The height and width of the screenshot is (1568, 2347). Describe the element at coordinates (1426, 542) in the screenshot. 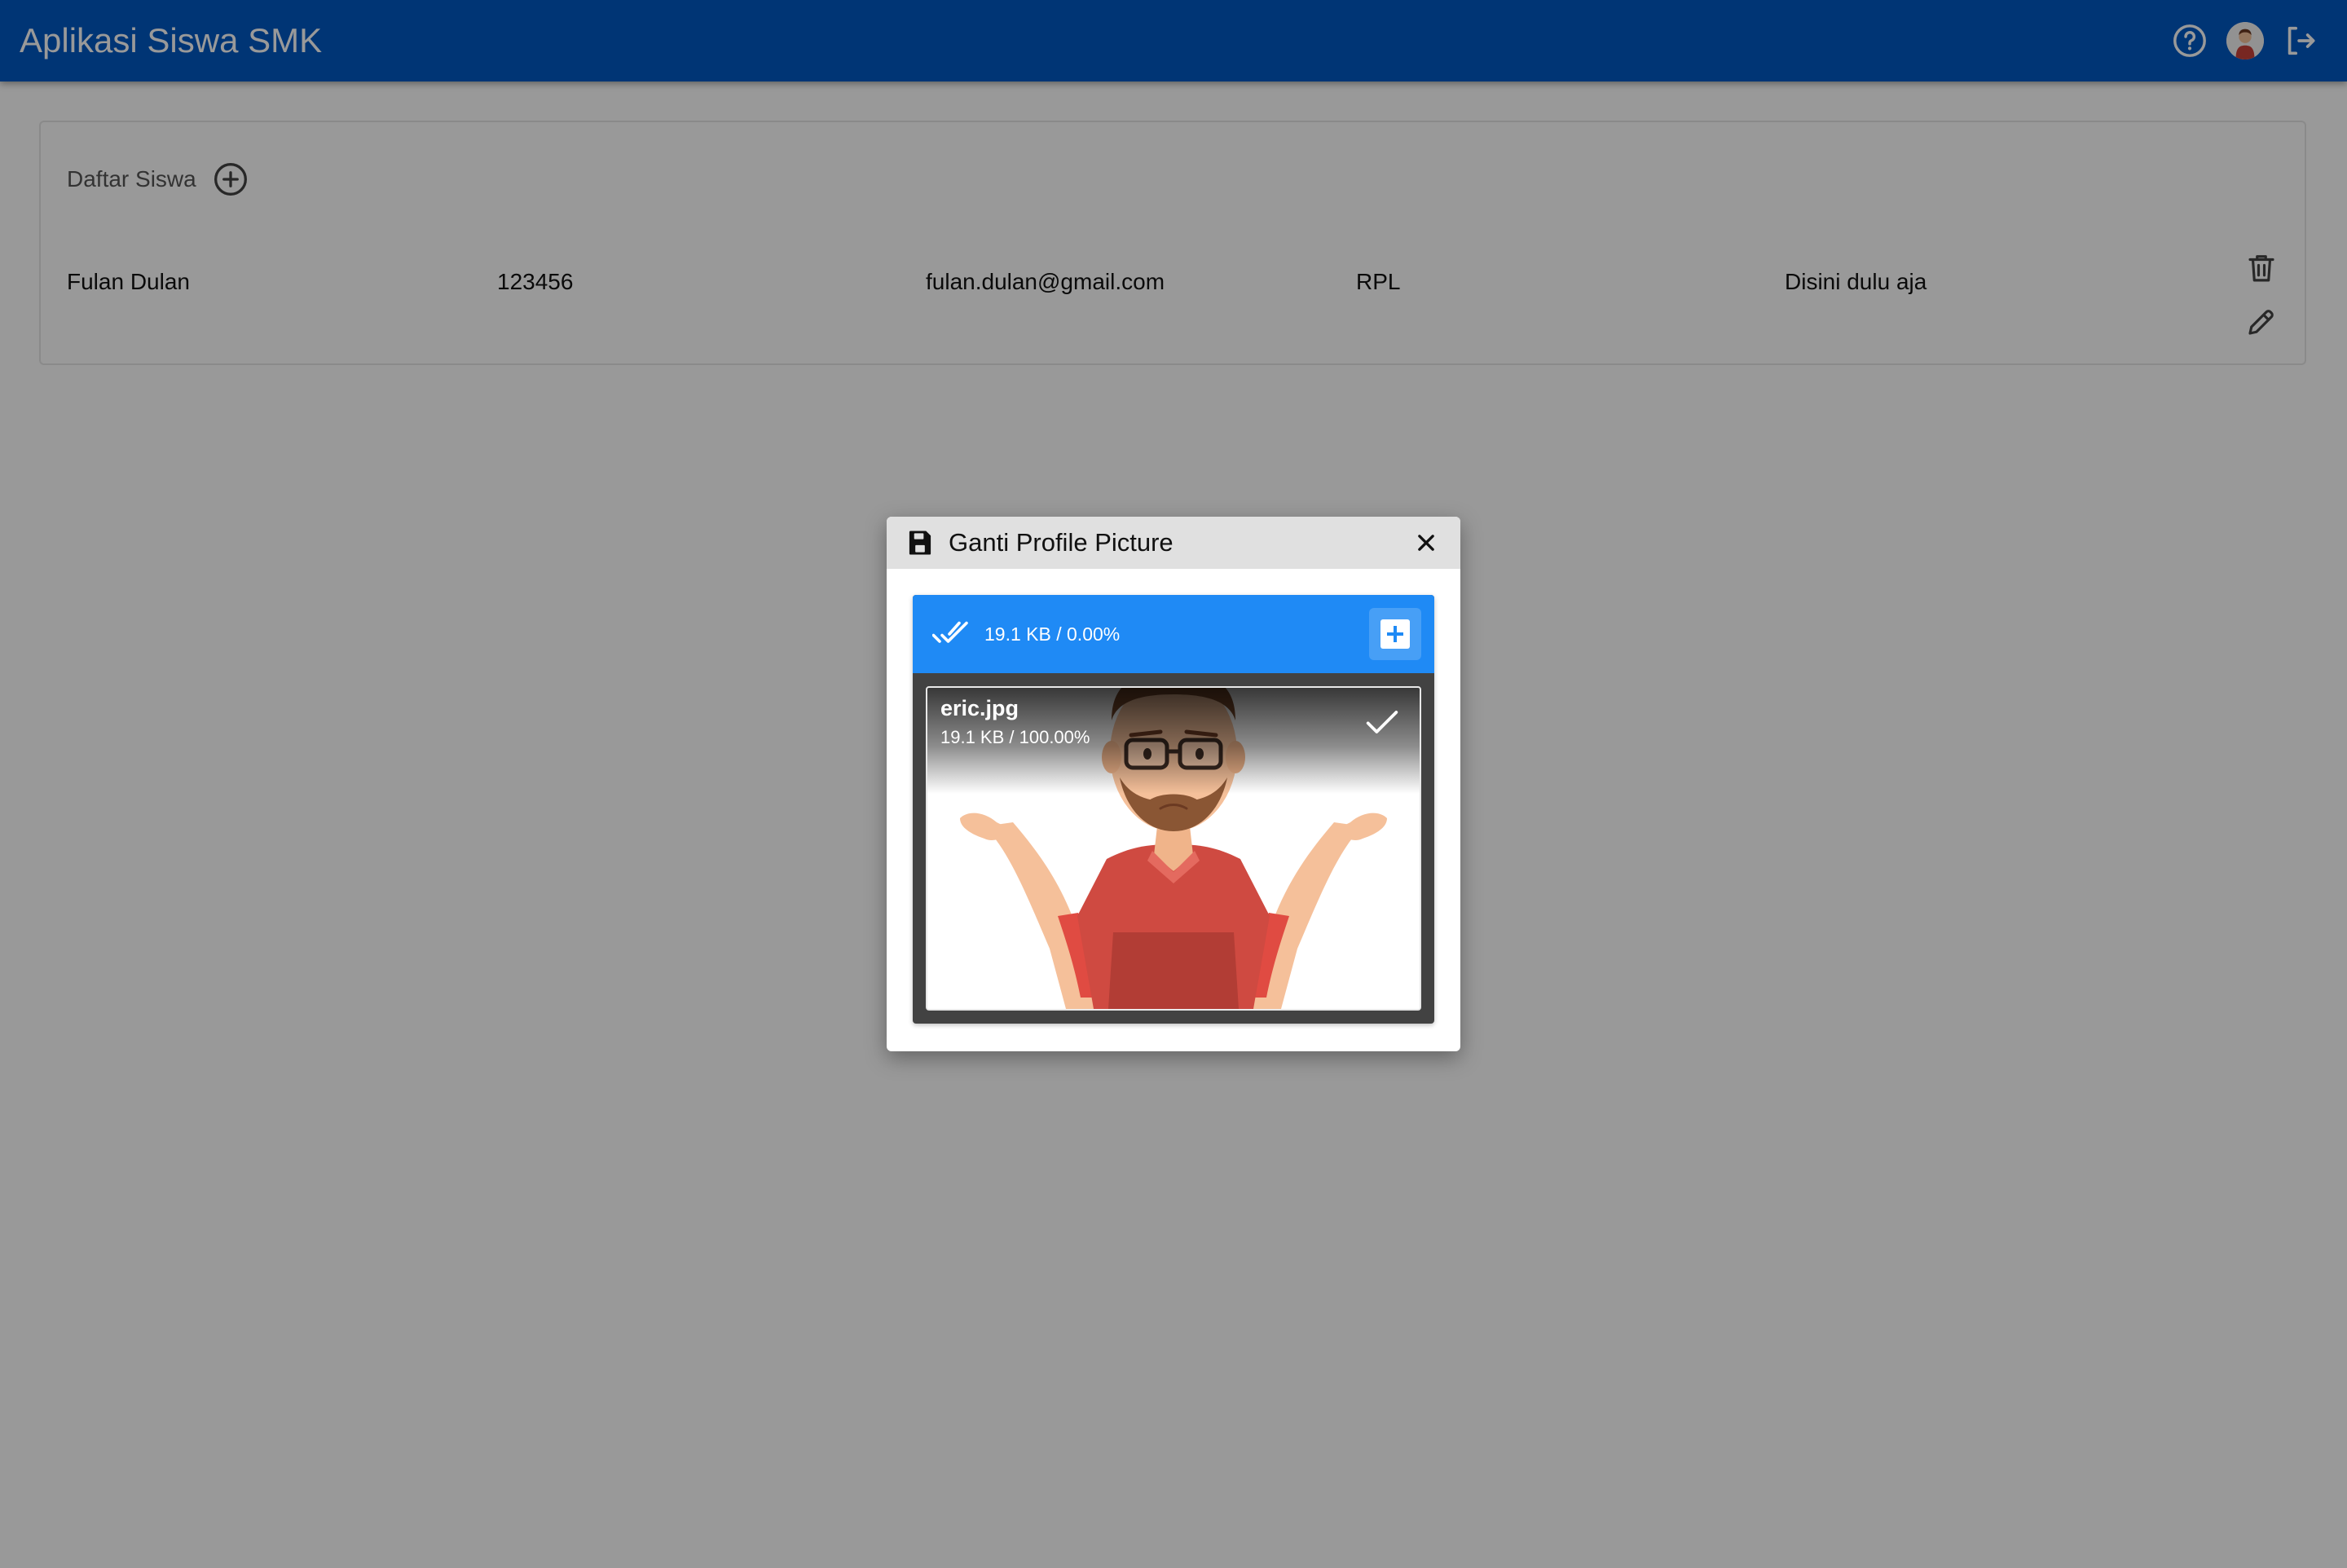

I see `close-icon` at that location.